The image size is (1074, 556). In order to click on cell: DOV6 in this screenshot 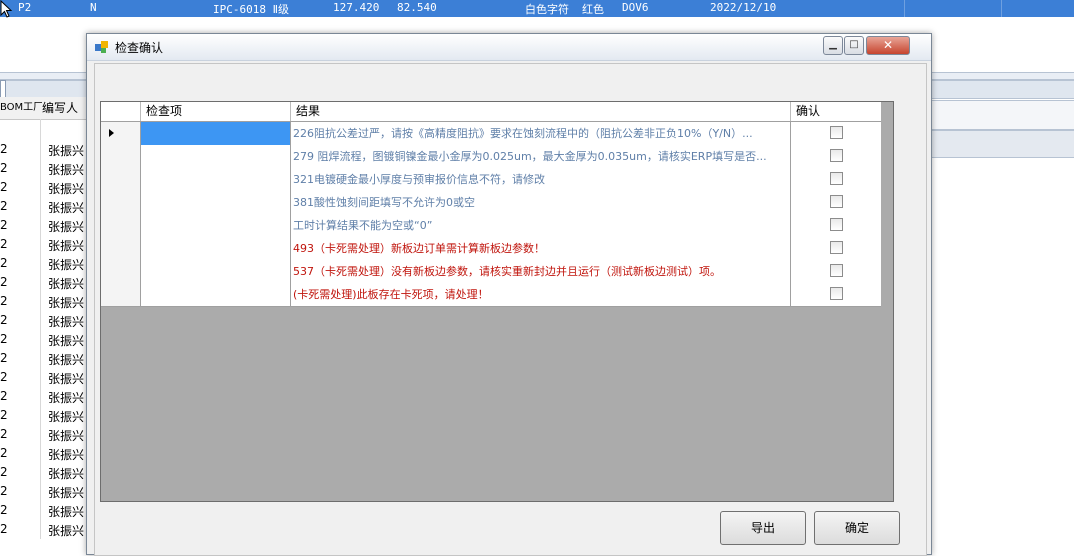, I will do `click(635, 7)`.